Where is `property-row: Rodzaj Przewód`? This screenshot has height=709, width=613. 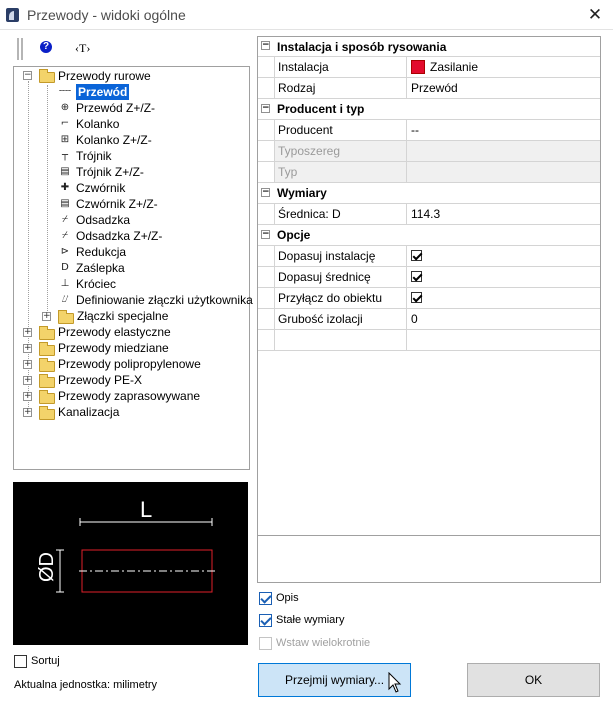 property-row: Rodzaj Przewód is located at coordinates (429, 88).